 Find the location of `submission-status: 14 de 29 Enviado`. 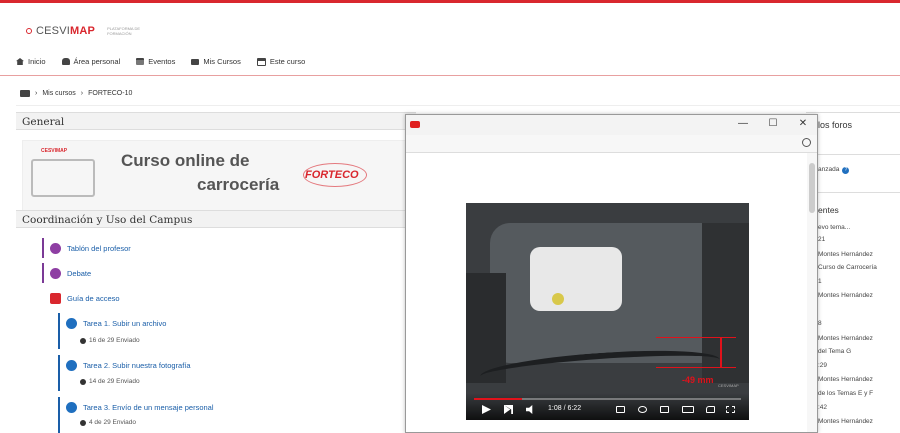

submission-status: 14 de 29 Enviado is located at coordinates (110, 381).